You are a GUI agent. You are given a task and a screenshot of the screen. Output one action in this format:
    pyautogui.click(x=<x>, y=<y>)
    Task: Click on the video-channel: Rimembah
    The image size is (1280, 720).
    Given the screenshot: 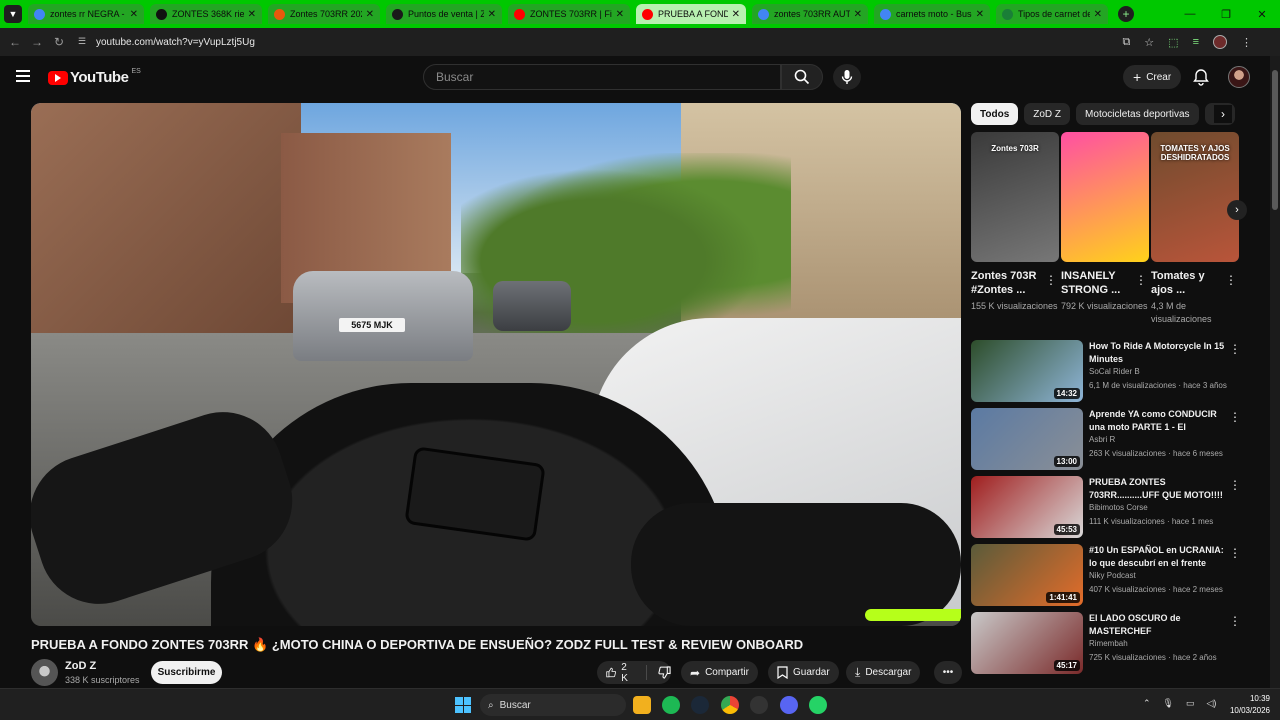 What is the action you would take?
    pyautogui.click(x=1108, y=643)
    